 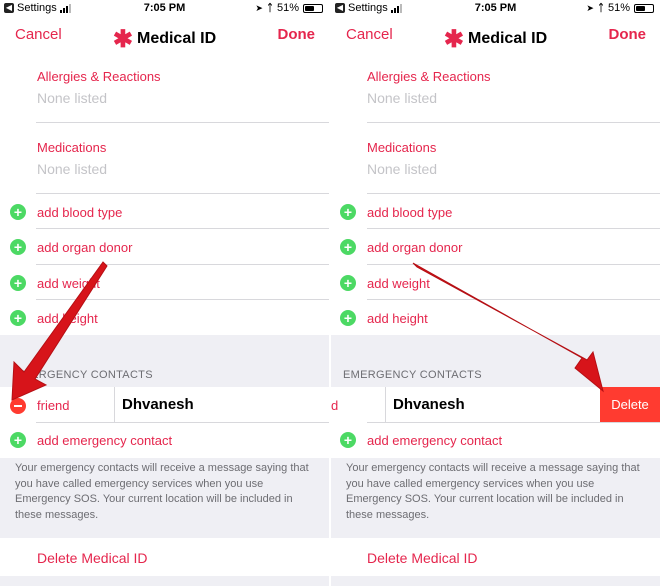 What do you see at coordinates (53, 405) in the screenshot?
I see `contact-relationship: friend` at bounding box center [53, 405].